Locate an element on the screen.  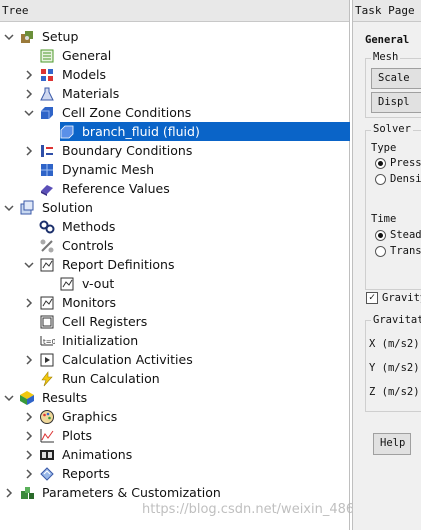
task-page-title: Task Page is located at coordinates (387, 11).